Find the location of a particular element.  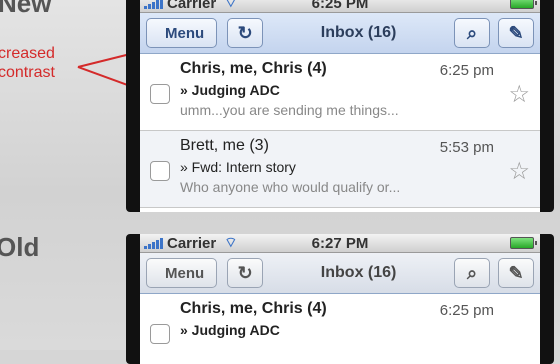

old-label: Old is located at coordinates (20, 247).